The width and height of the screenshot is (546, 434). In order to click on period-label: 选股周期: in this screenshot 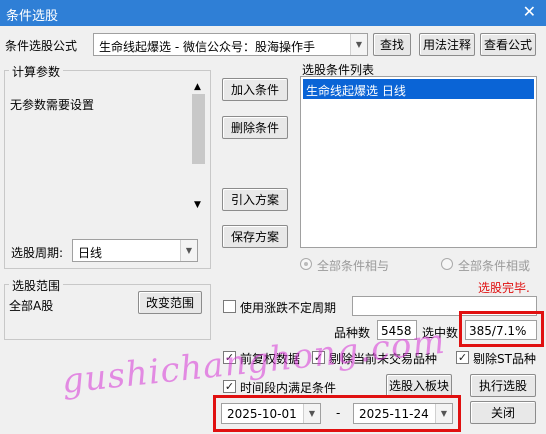, I will do `click(37, 253)`.